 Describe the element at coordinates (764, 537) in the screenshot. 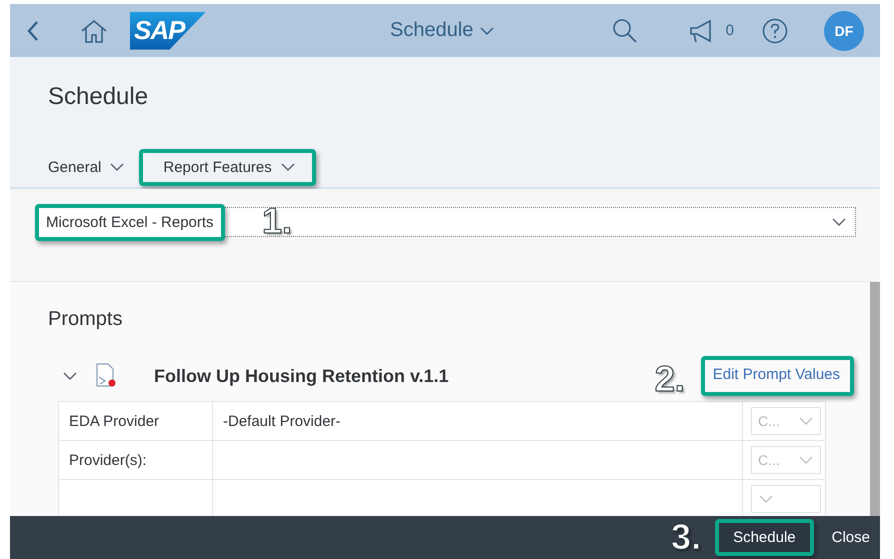

I see `schedule-button: Schedule` at that location.